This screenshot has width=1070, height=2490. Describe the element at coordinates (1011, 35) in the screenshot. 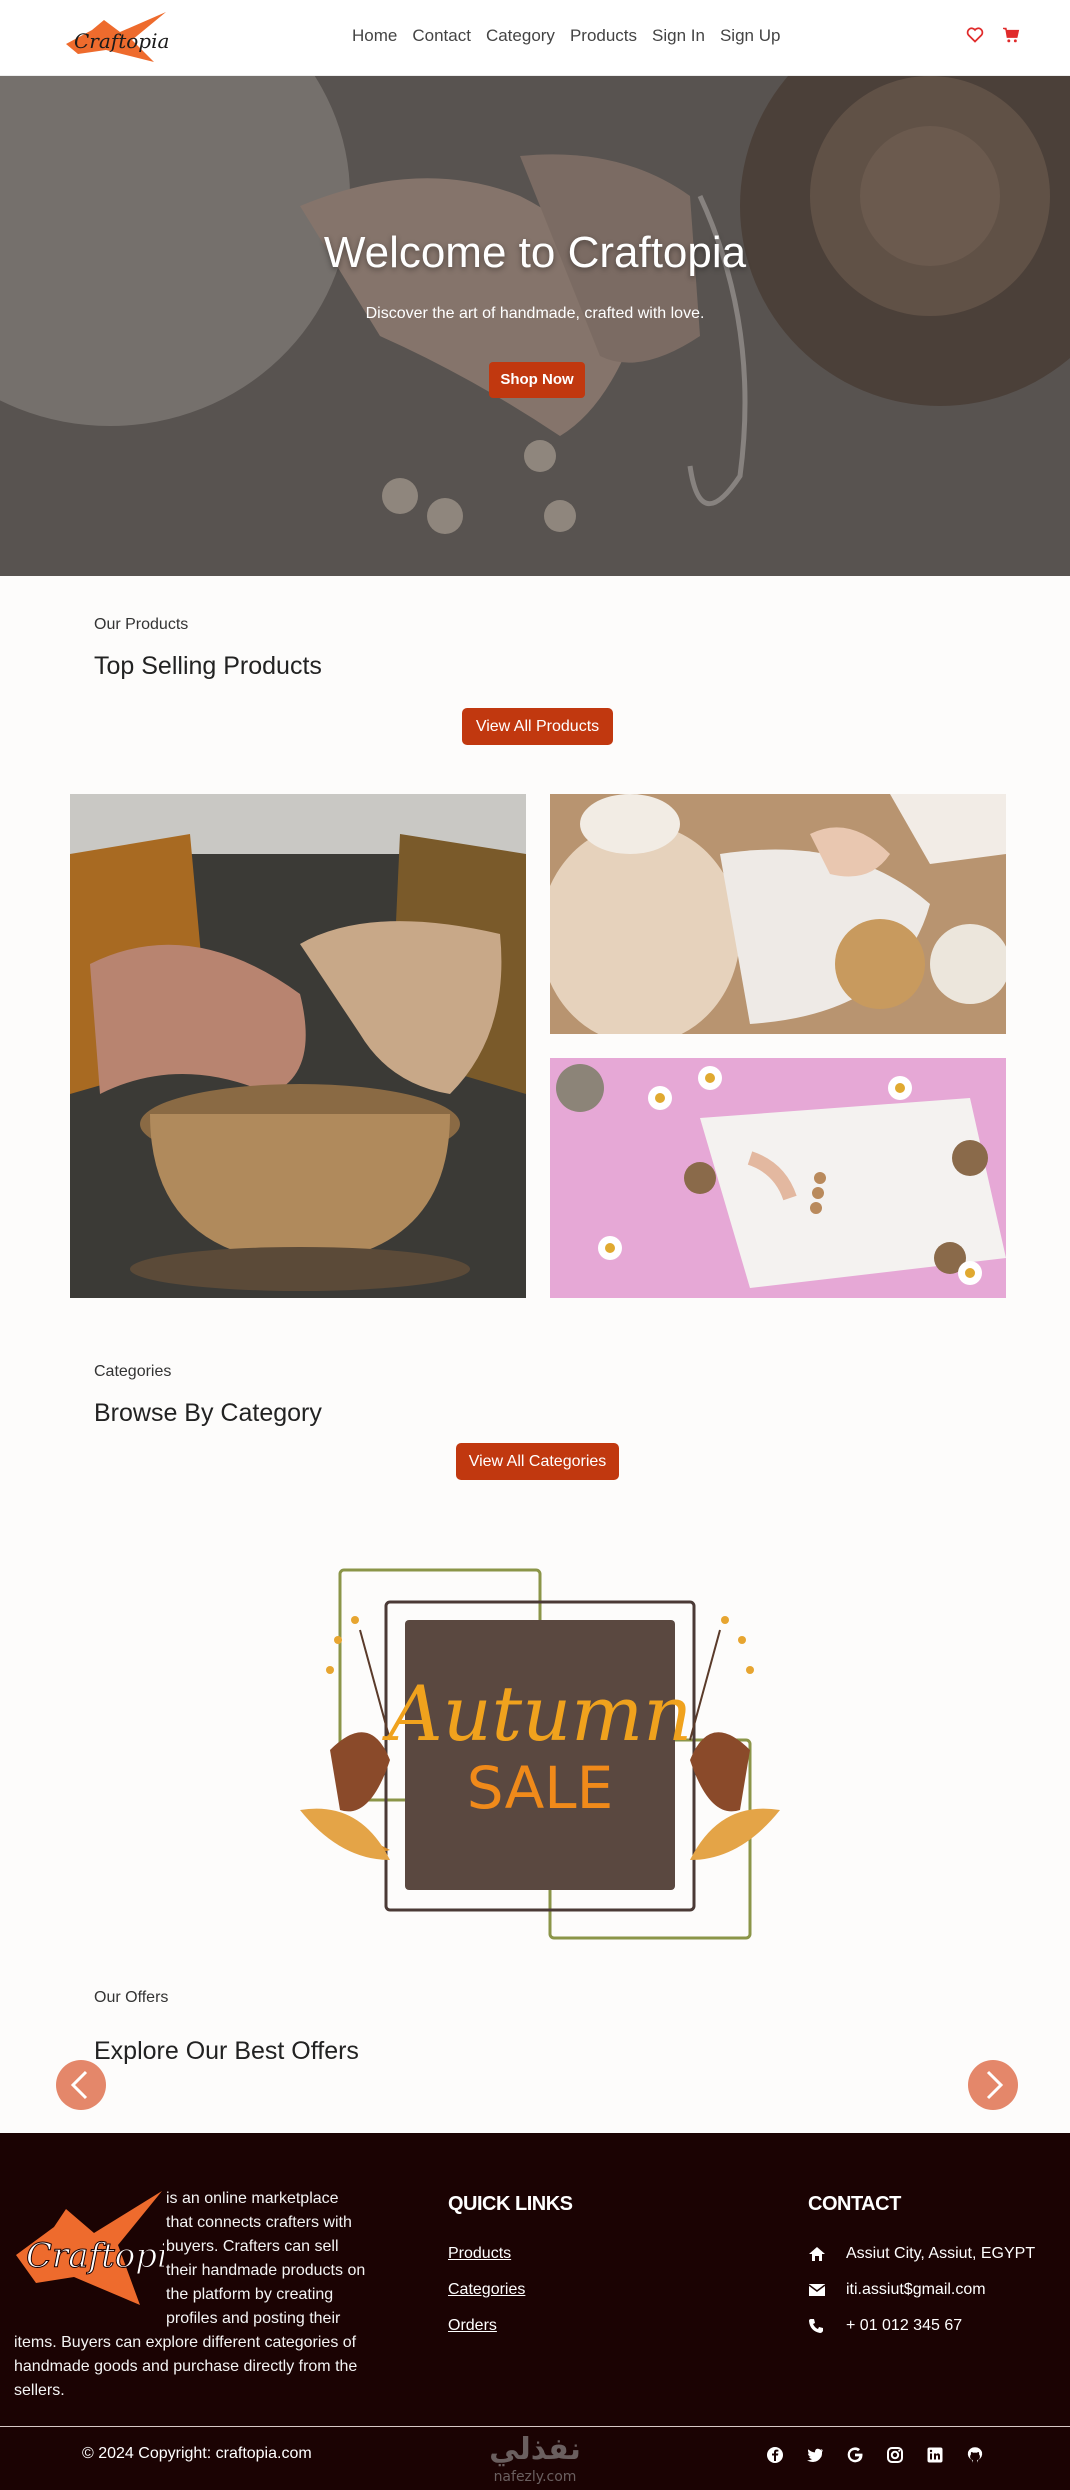

I see `cart-icon` at that location.